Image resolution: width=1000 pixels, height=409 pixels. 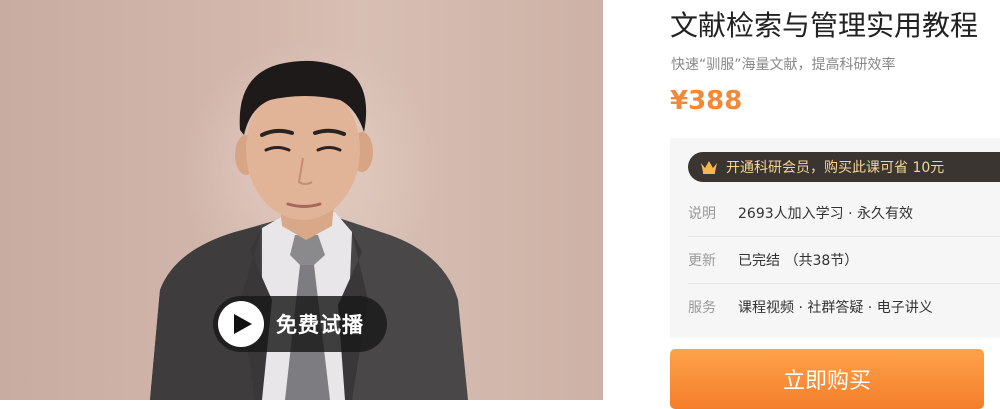 I want to click on info-row-description: 说明 2693人加入学习 · 永久有效, so click(x=844, y=213).